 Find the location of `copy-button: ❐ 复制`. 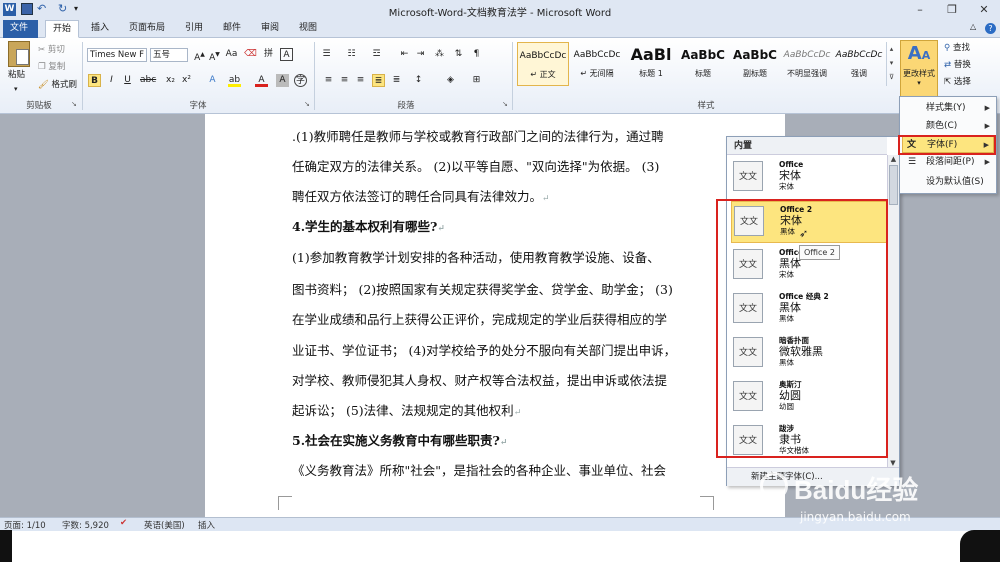

copy-button: ❐ 复制 is located at coordinates (51, 67).